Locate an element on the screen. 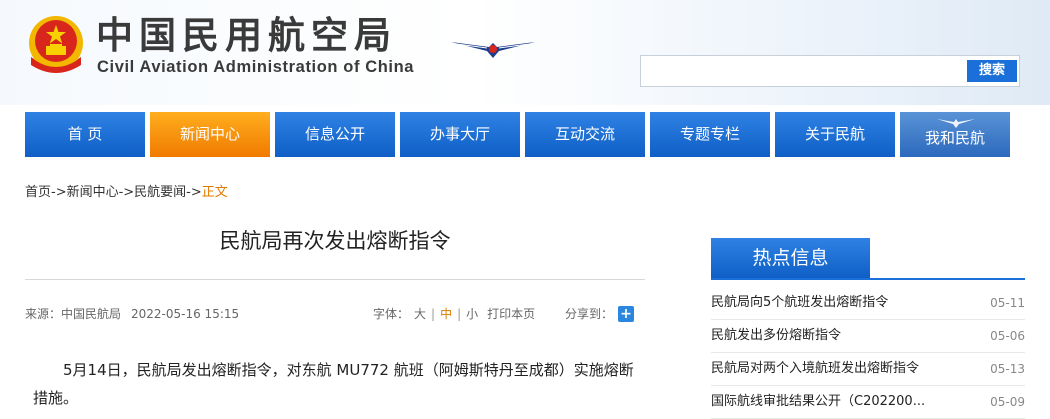 Image resolution: width=1050 pixels, height=419 pixels. main-nav: 首 页 新闻中心 信息公开 办事大厅 互动交流 专题专栏 关于民航 我和民航 is located at coordinates (517, 134).